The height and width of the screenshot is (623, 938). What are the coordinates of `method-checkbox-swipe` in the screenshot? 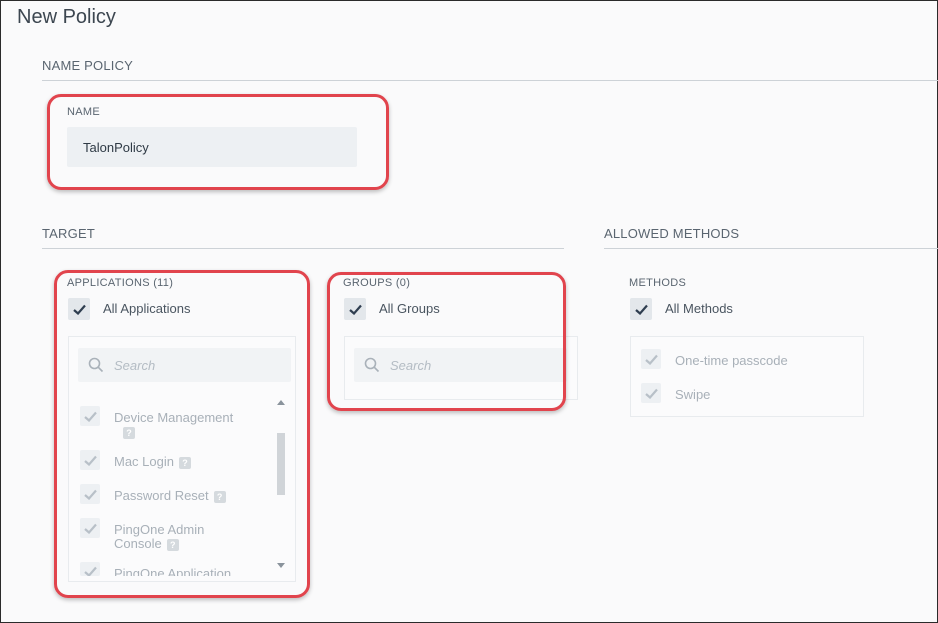 It's located at (651, 393).